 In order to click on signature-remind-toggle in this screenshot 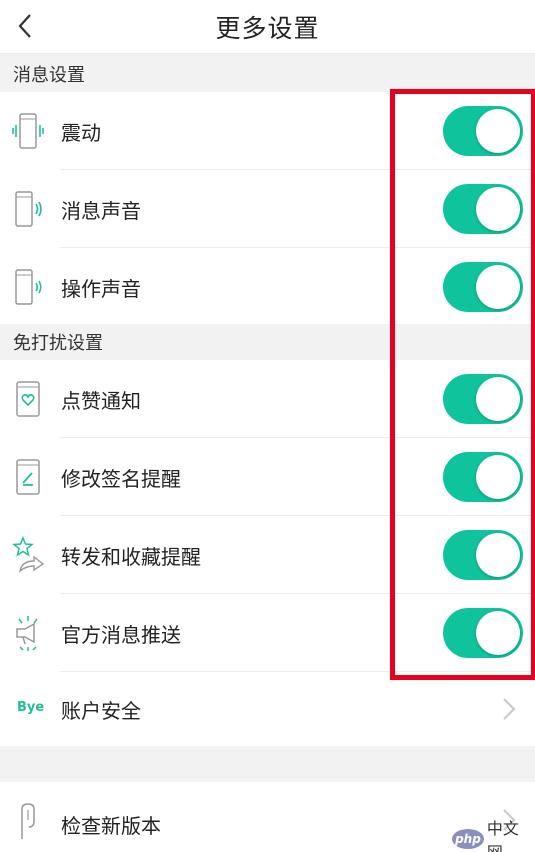, I will do `click(483, 477)`.